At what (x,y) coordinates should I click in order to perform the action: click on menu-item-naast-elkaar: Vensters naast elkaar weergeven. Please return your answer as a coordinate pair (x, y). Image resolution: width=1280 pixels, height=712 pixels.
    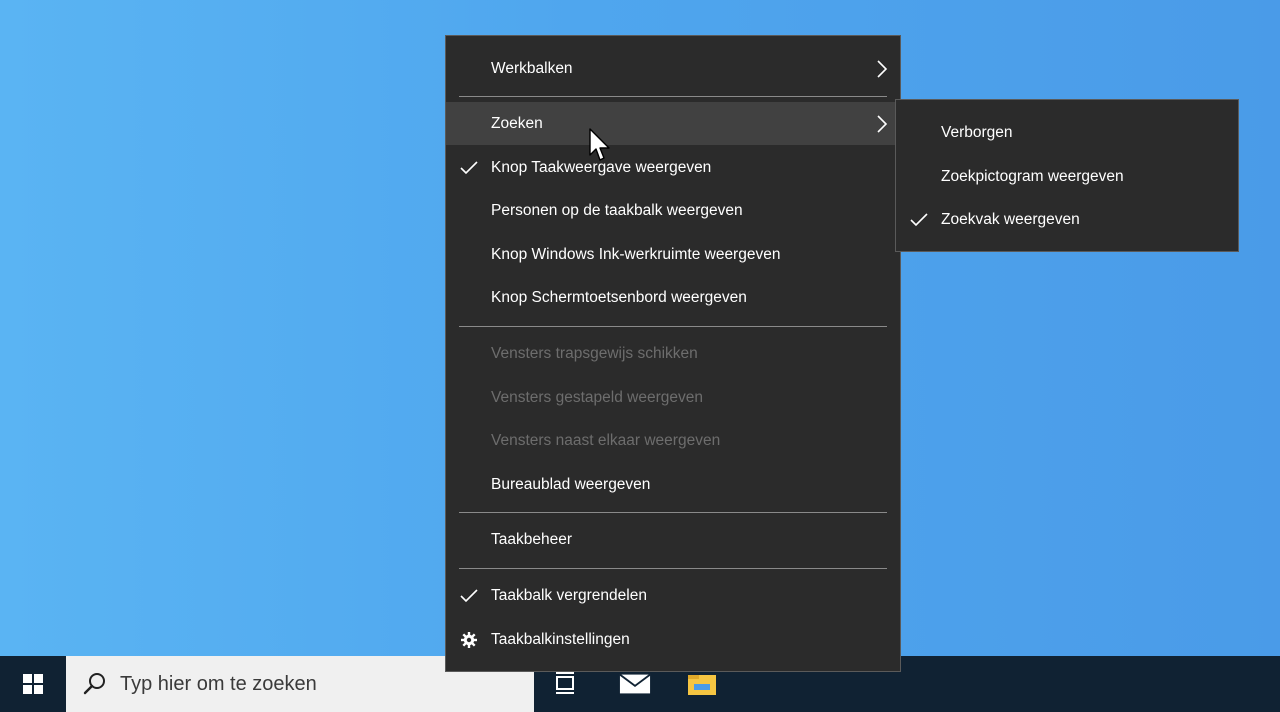
    Looking at the image, I should click on (673, 440).